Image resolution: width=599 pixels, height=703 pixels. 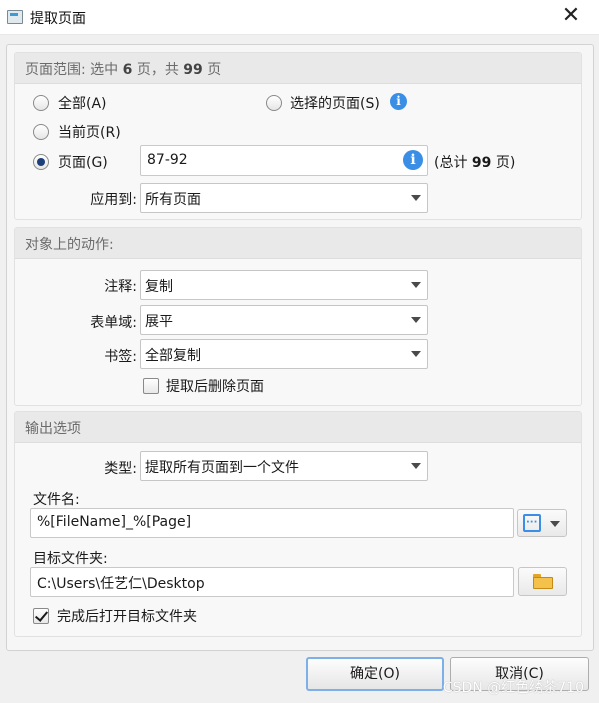 What do you see at coordinates (41, 162) in the screenshot?
I see `radio-pages` at bounding box center [41, 162].